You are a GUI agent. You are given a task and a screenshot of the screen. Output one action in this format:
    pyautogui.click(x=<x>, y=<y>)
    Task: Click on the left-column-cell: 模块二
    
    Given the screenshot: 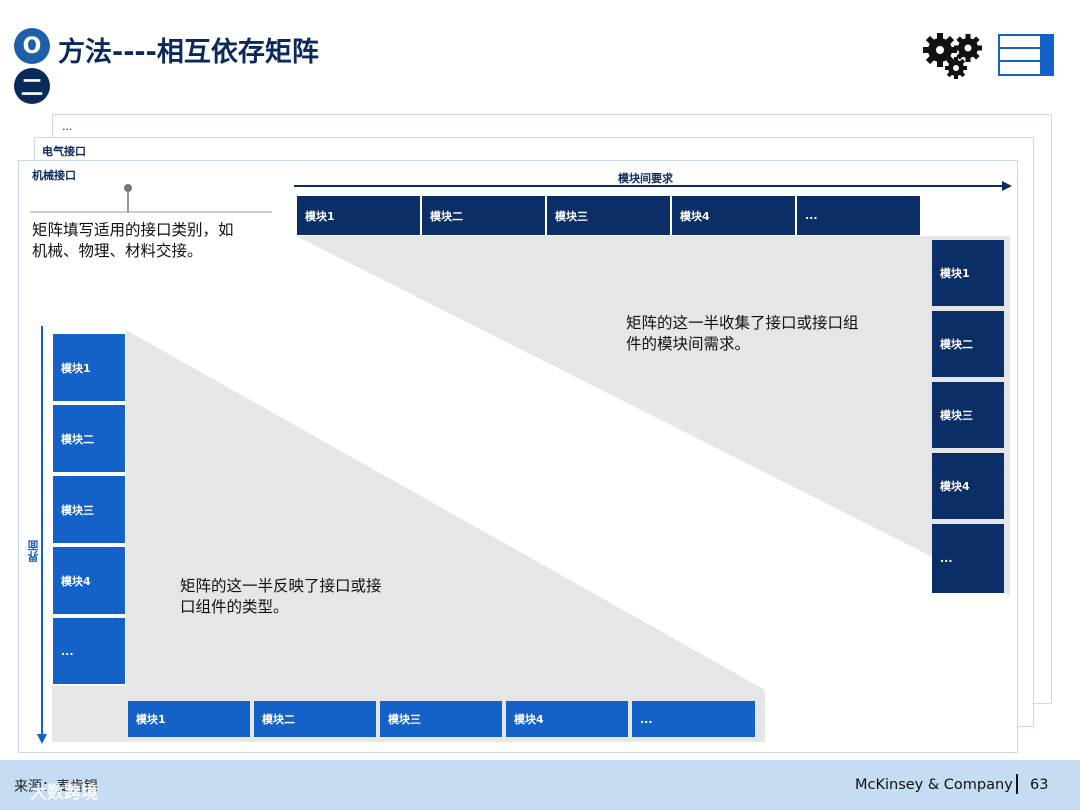 What is the action you would take?
    pyautogui.click(x=89, y=438)
    